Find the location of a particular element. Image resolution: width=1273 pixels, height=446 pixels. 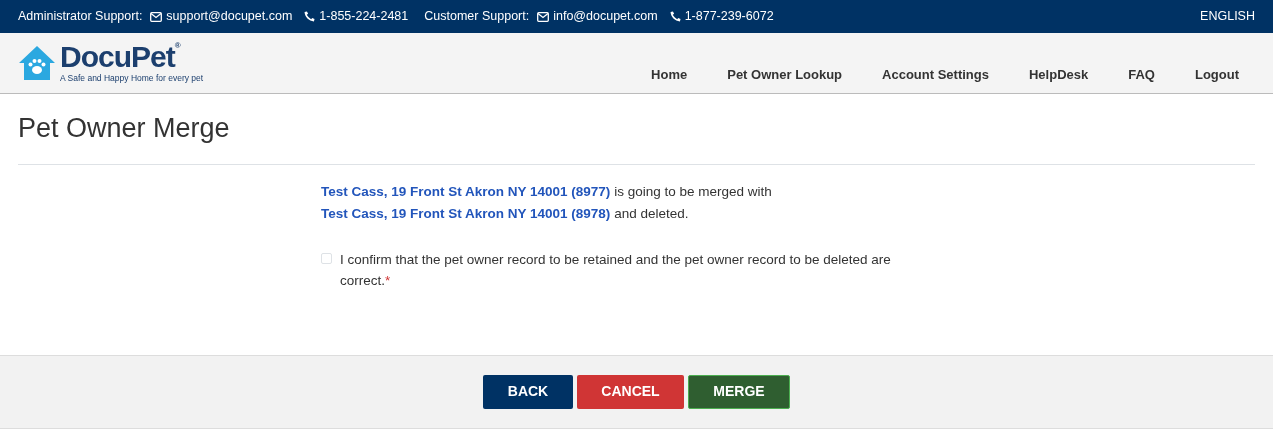

merge-button: MERGE is located at coordinates (739, 391).